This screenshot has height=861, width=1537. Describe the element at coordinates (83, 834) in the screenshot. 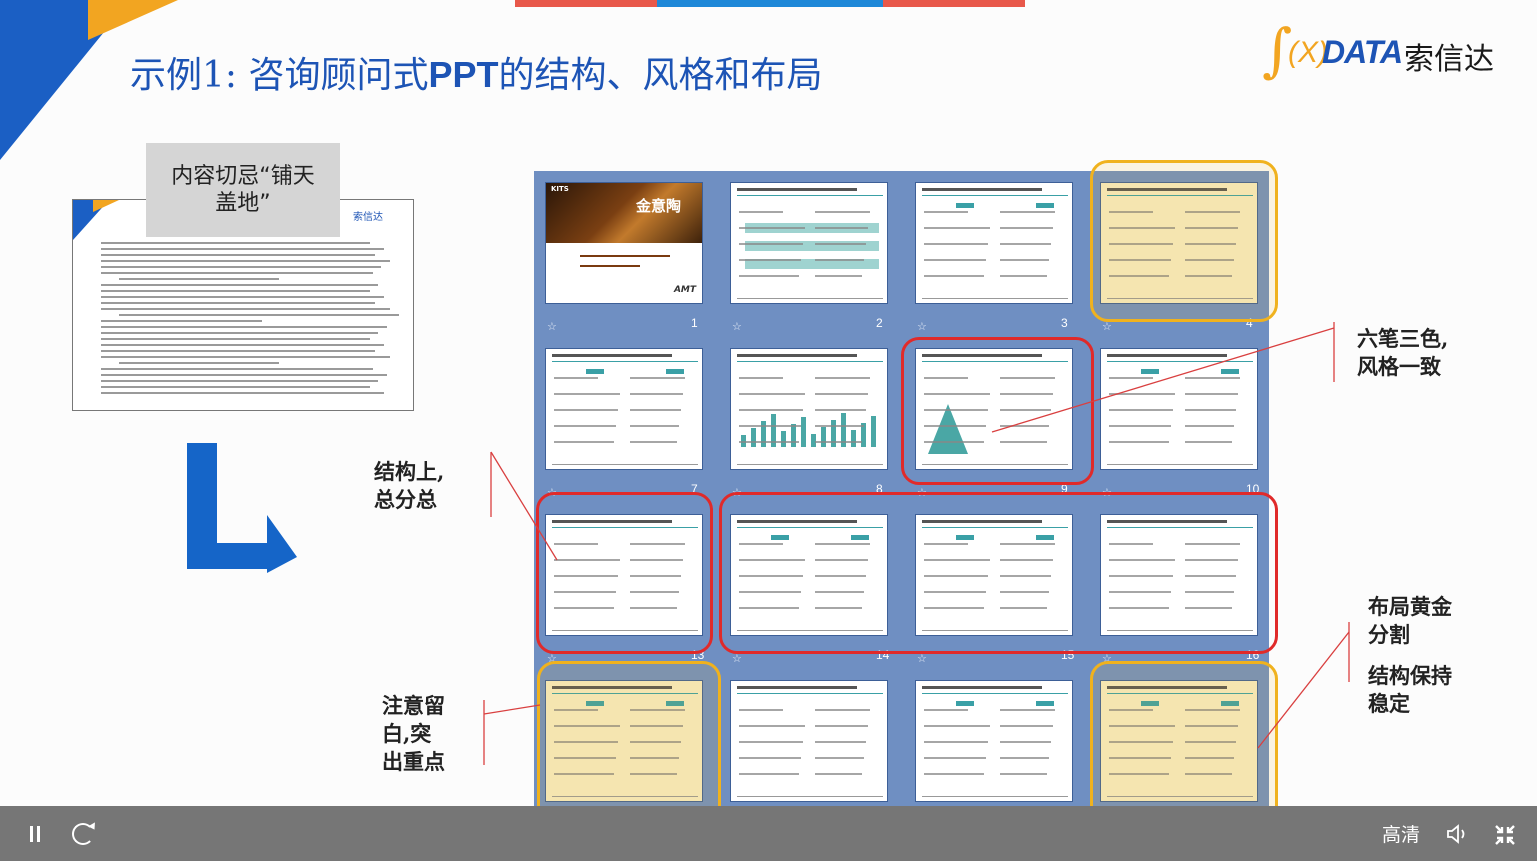

I see `replay-icon` at that location.